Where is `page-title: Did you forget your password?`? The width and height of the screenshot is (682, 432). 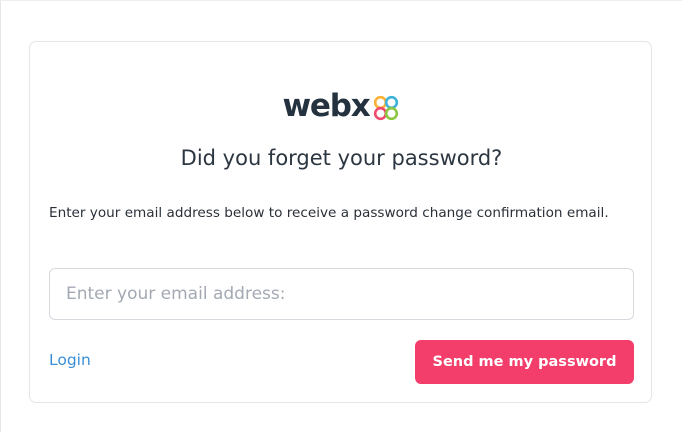
page-title: Did you forget your password? is located at coordinates (341, 158).